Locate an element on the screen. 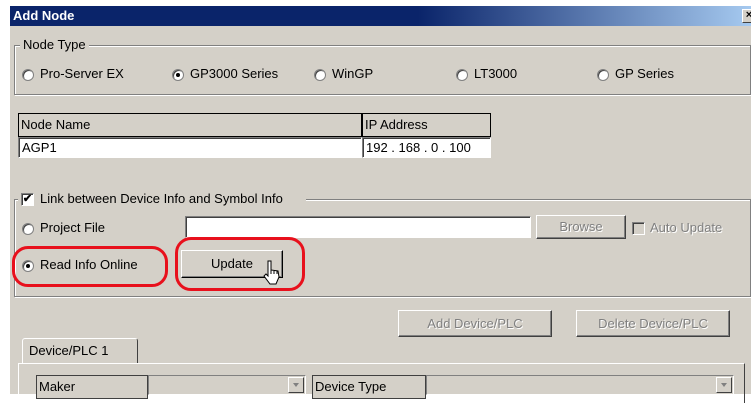 Image resolution: width=751 pixels, height=403 pixels. browse-button: Browse is located at coordinates (581, 227).